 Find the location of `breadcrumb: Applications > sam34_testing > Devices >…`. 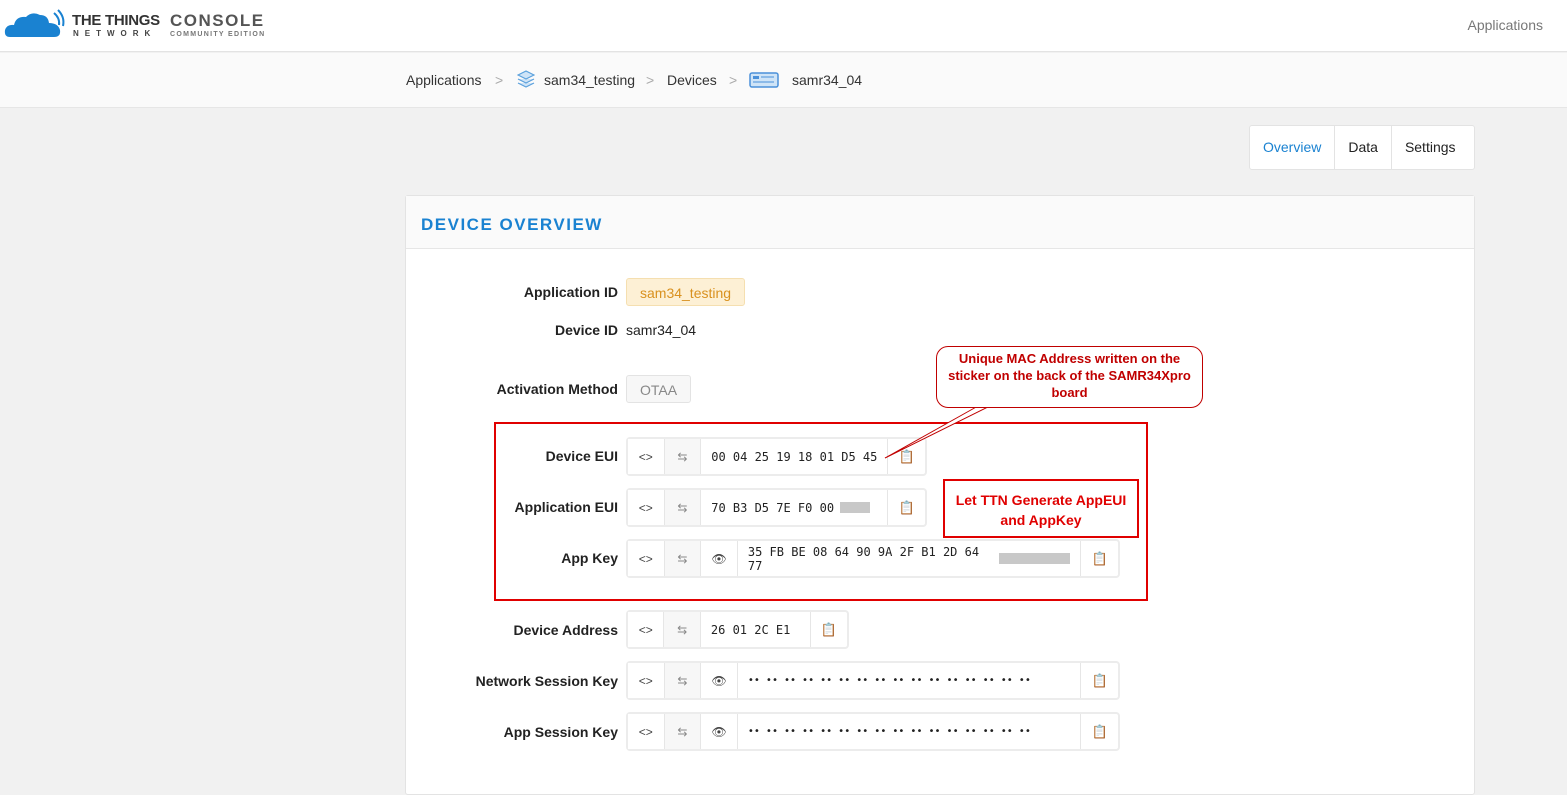

breadcrumb: Applications > sam34_testing > Devices >… is located at coordinates (783, 80).